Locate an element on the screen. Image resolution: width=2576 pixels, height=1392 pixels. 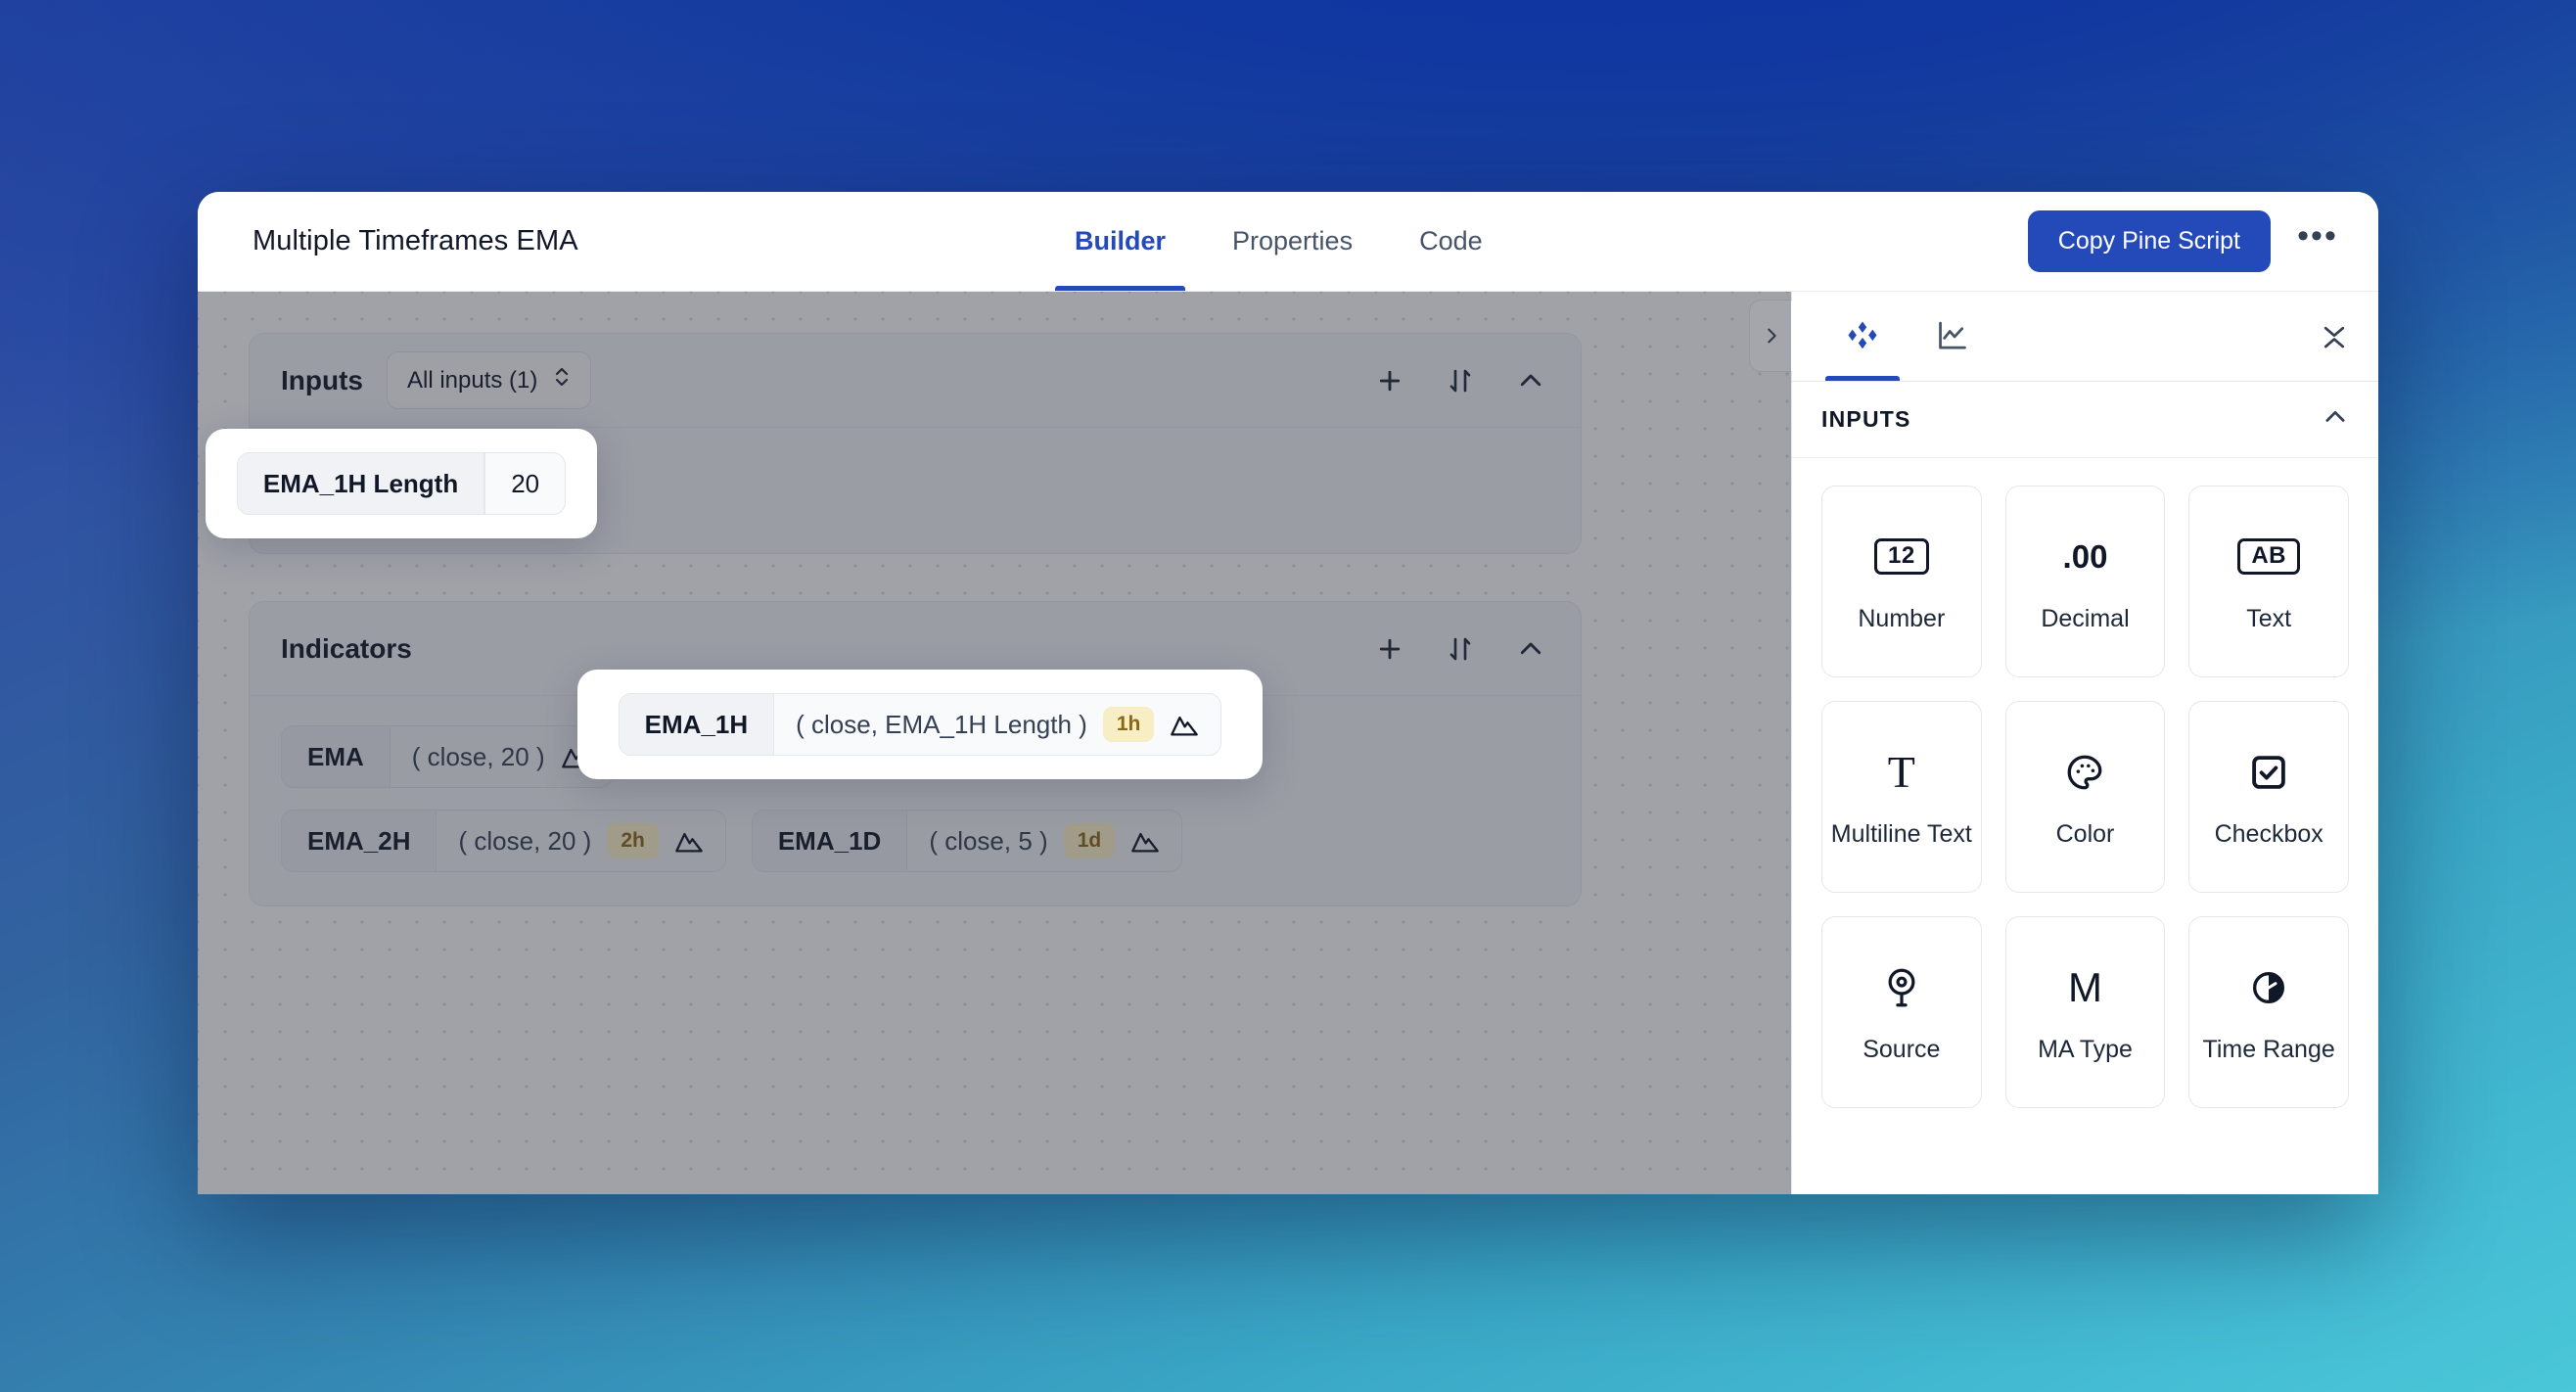
indicator-chip-ema-1h: EMA_1H ( close, EMA_1H Length ) 1h is located at coordinates (920, 724).